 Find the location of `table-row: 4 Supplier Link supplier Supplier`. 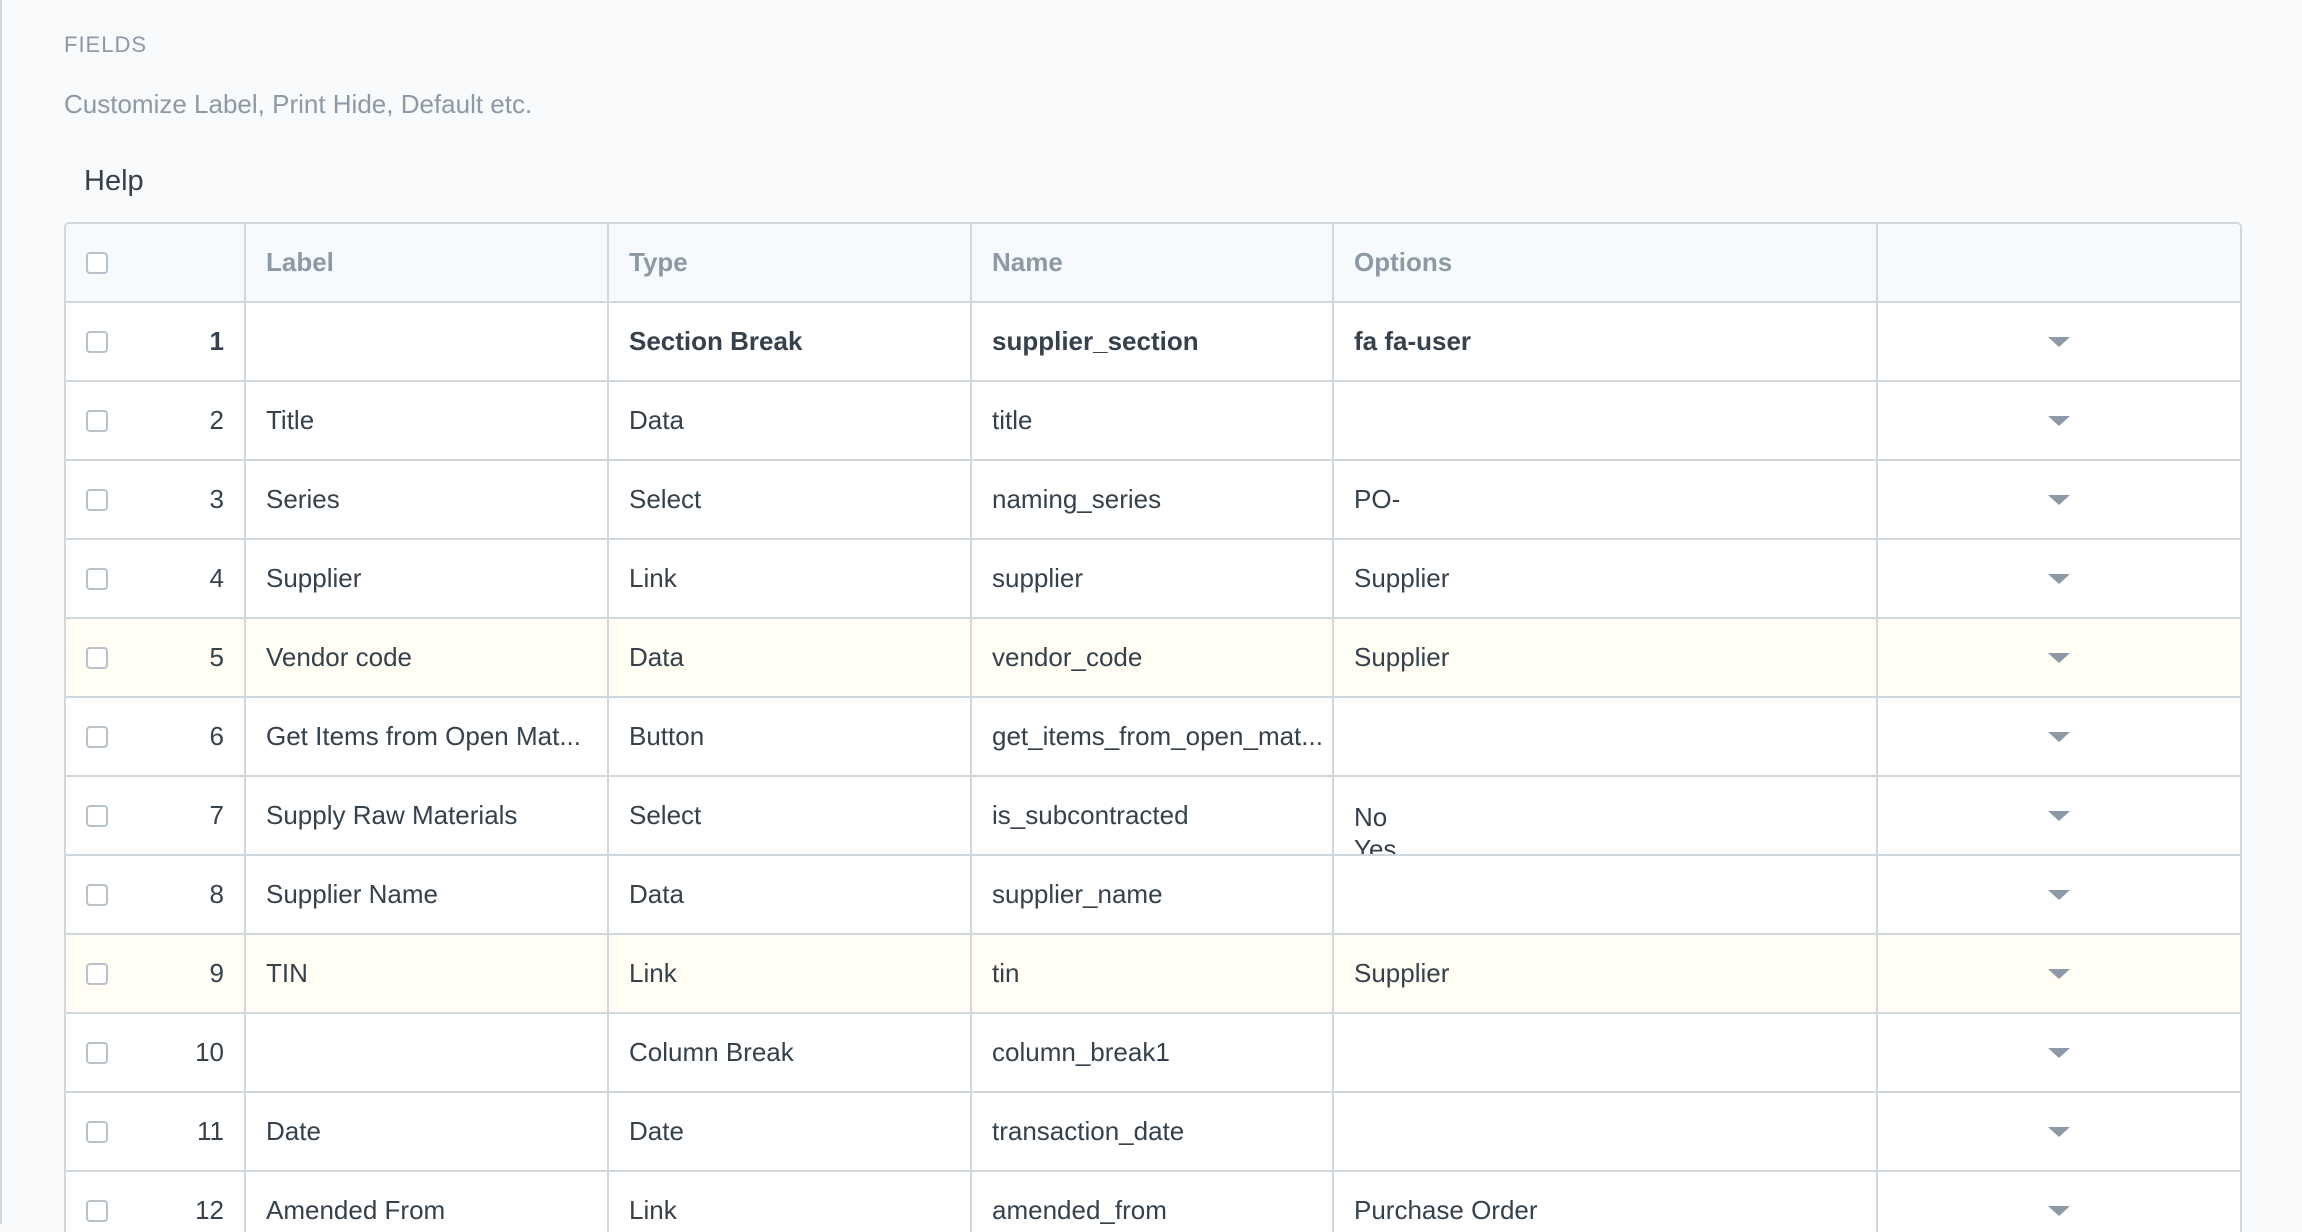

table-row: 4 Supplier Link supplier Supplier is located at coordinates (1153, 579).